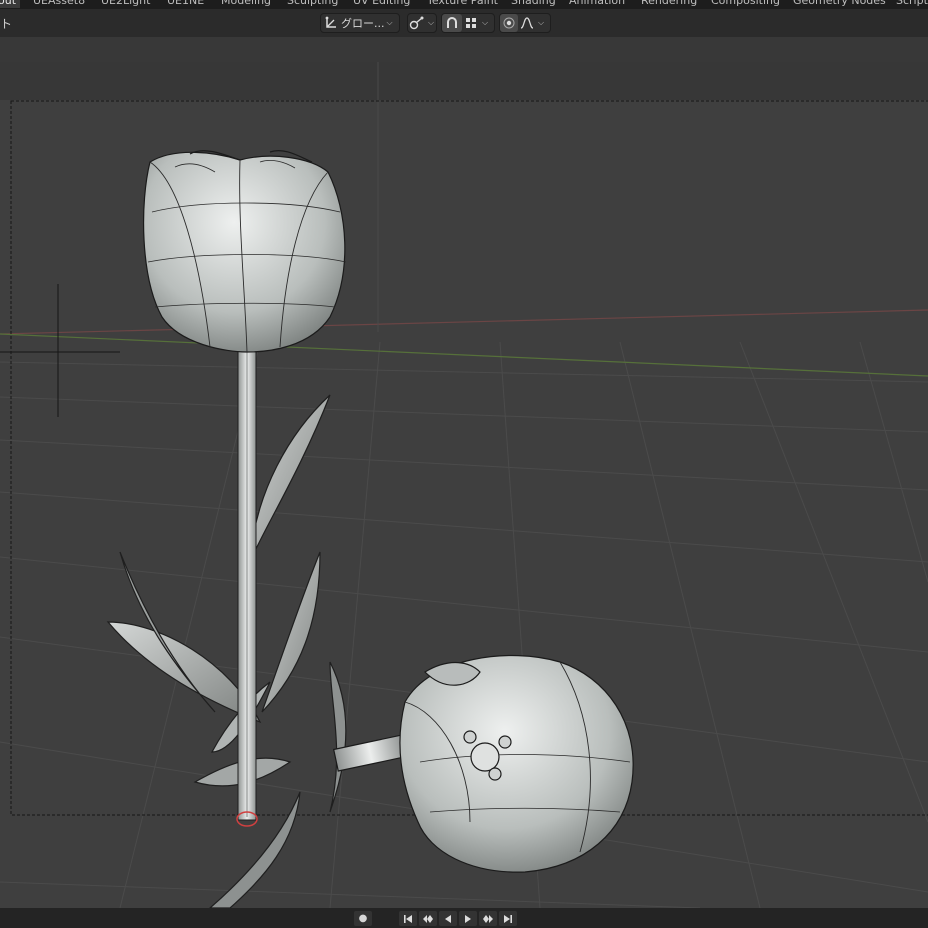 This screenshot has width=928, height=928. Describe the element at coordinates (10, 4) in the screenshot. I see `tab-layout: out` at that location.